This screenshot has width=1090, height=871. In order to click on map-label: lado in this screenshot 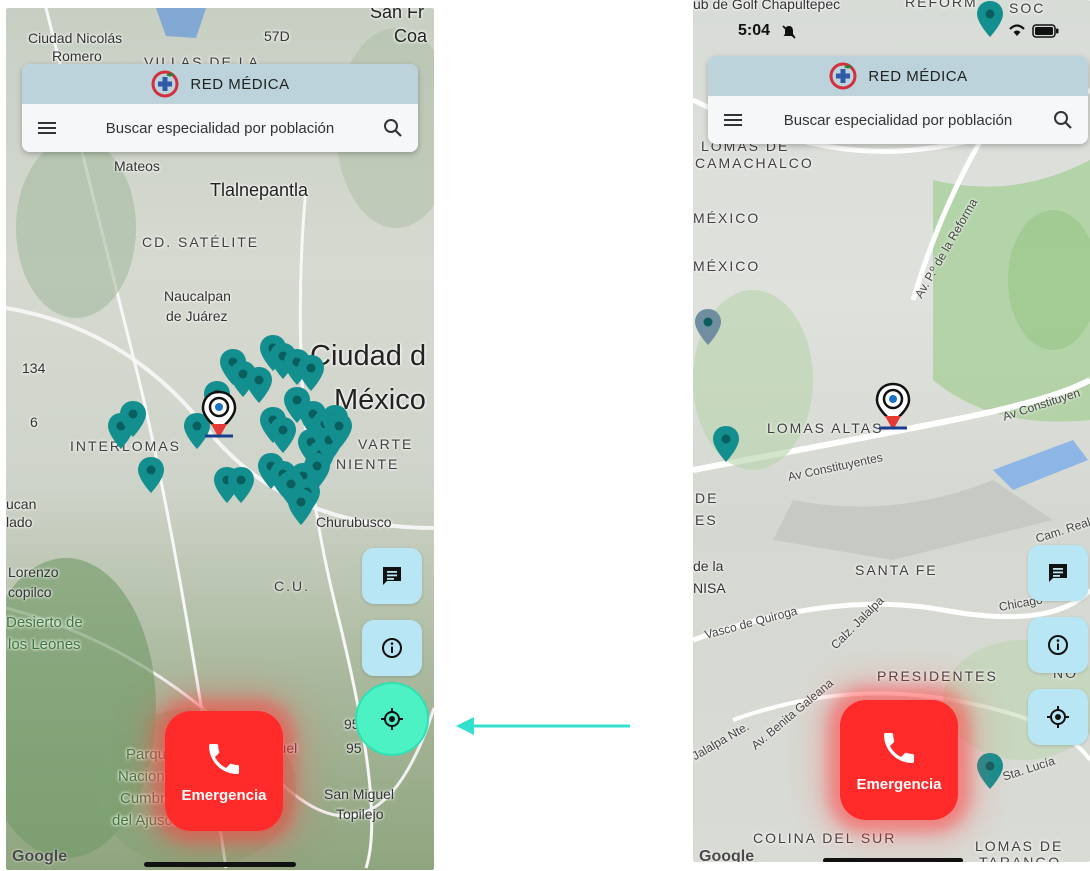, I will do `click(19, 522)`.